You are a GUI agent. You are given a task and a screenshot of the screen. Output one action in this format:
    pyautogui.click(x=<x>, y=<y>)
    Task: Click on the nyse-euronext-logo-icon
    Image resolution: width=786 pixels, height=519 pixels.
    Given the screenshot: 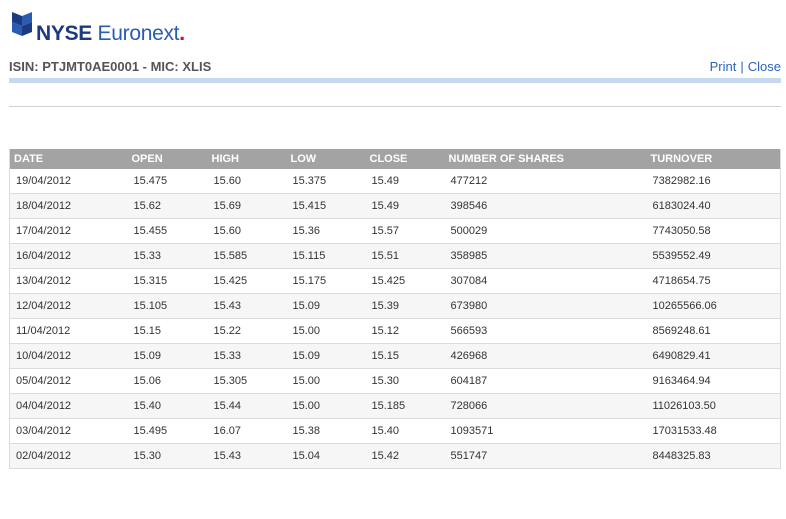 What is the action you would take?
    pyautogui.click(x=22, y=24)
    